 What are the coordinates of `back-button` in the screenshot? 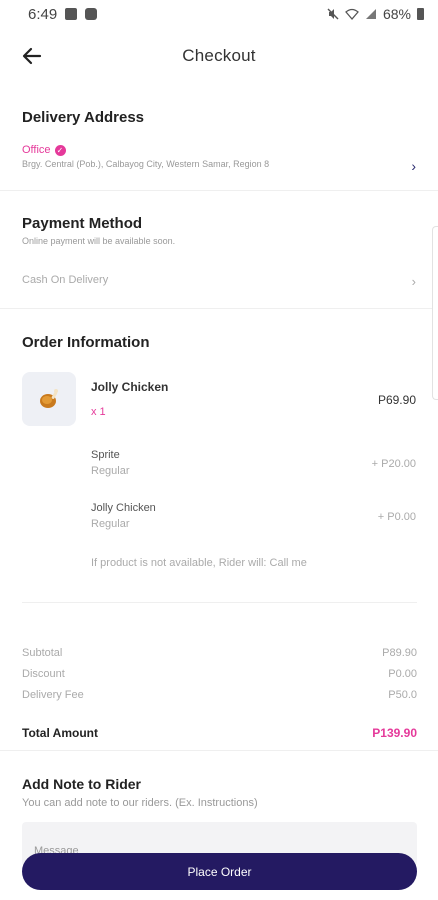 It's located at (32, 56).